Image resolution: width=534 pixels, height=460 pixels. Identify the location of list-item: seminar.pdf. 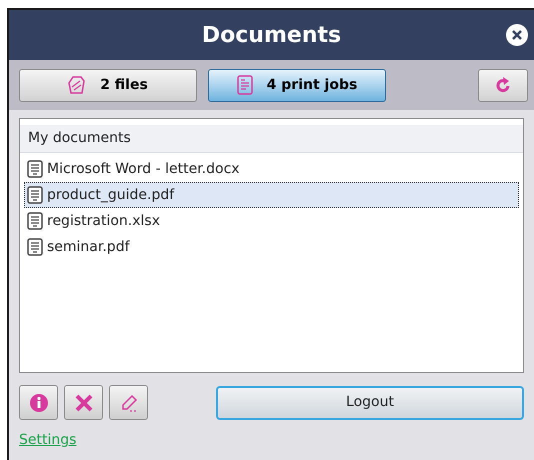
(271, 247).